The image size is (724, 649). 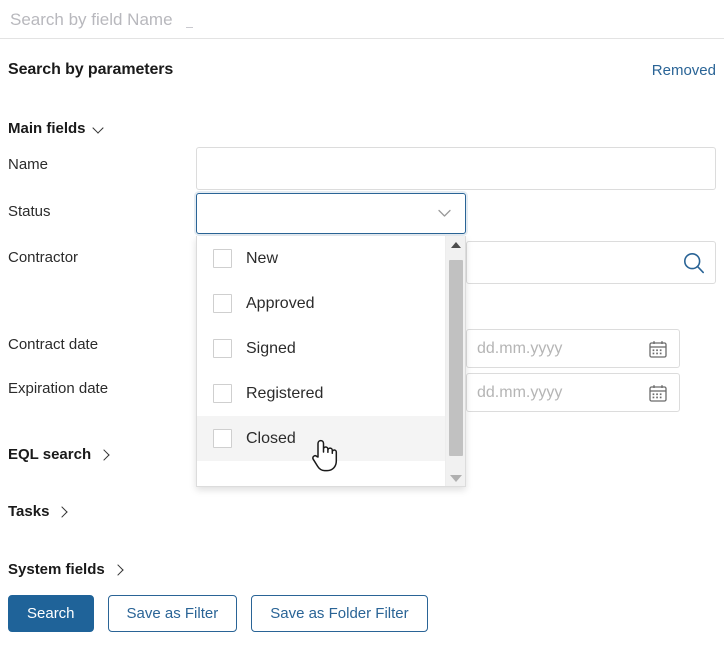 I want to click on dropdown-scrollbar, so click(x=455, y=361).